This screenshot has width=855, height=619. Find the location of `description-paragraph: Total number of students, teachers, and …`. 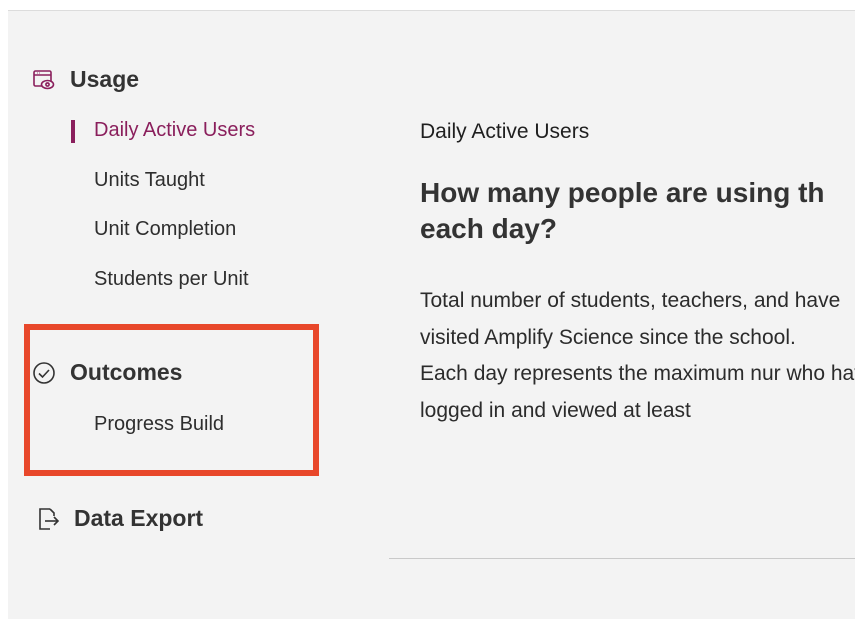

description-paragraph: Total number of students, teachers, and … is located at coordinates (630, 319).